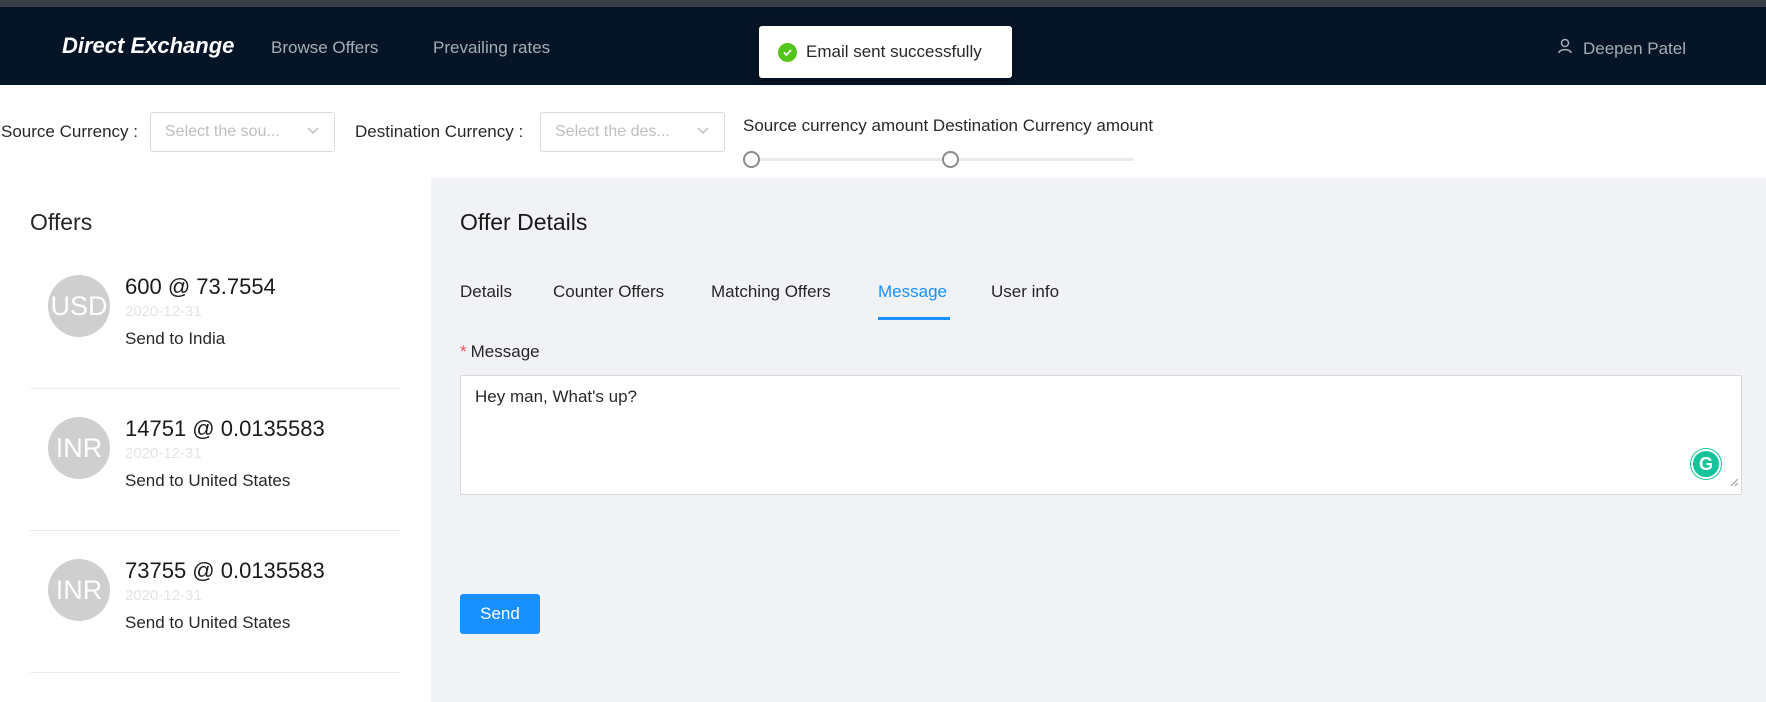 This screenshot has height=702, width=1766. What do you see at coordinates (912, 292) in the screenshot?
I see `tab-message: Message` at bounding box center [912, 292].